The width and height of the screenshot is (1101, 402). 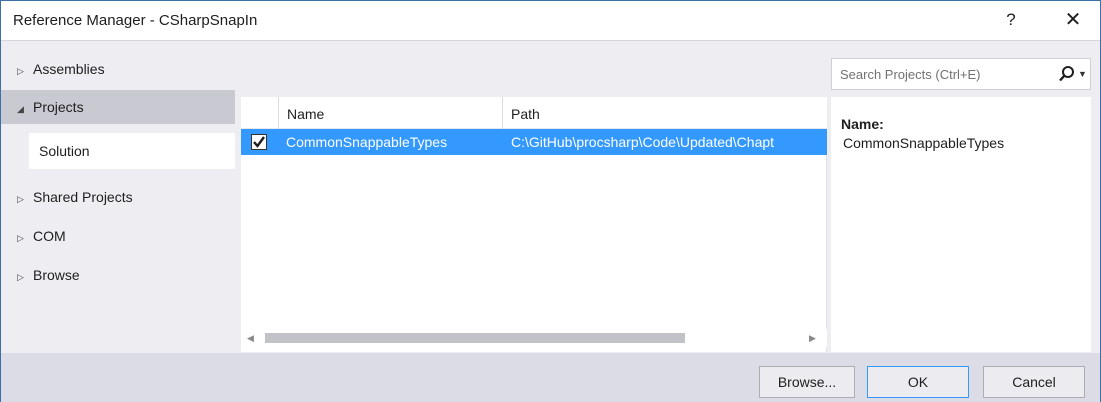 I want to click on chevron-down-icon: ▼, so click(x=1082, y=74).